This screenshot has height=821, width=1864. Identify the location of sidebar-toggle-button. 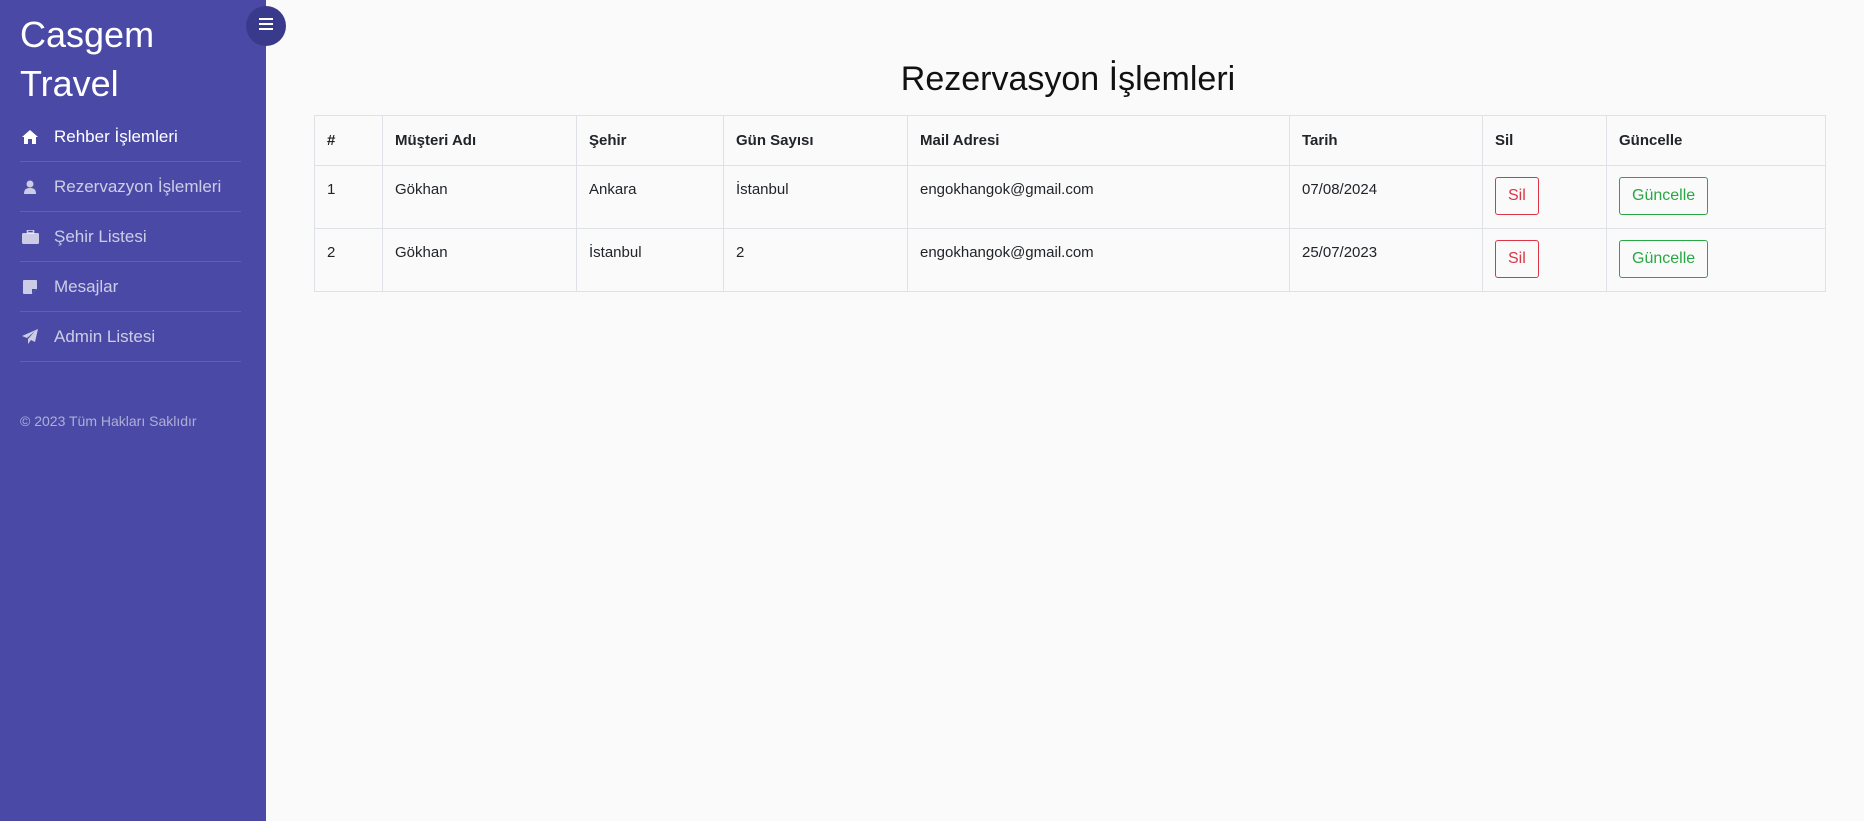
(266, 26).